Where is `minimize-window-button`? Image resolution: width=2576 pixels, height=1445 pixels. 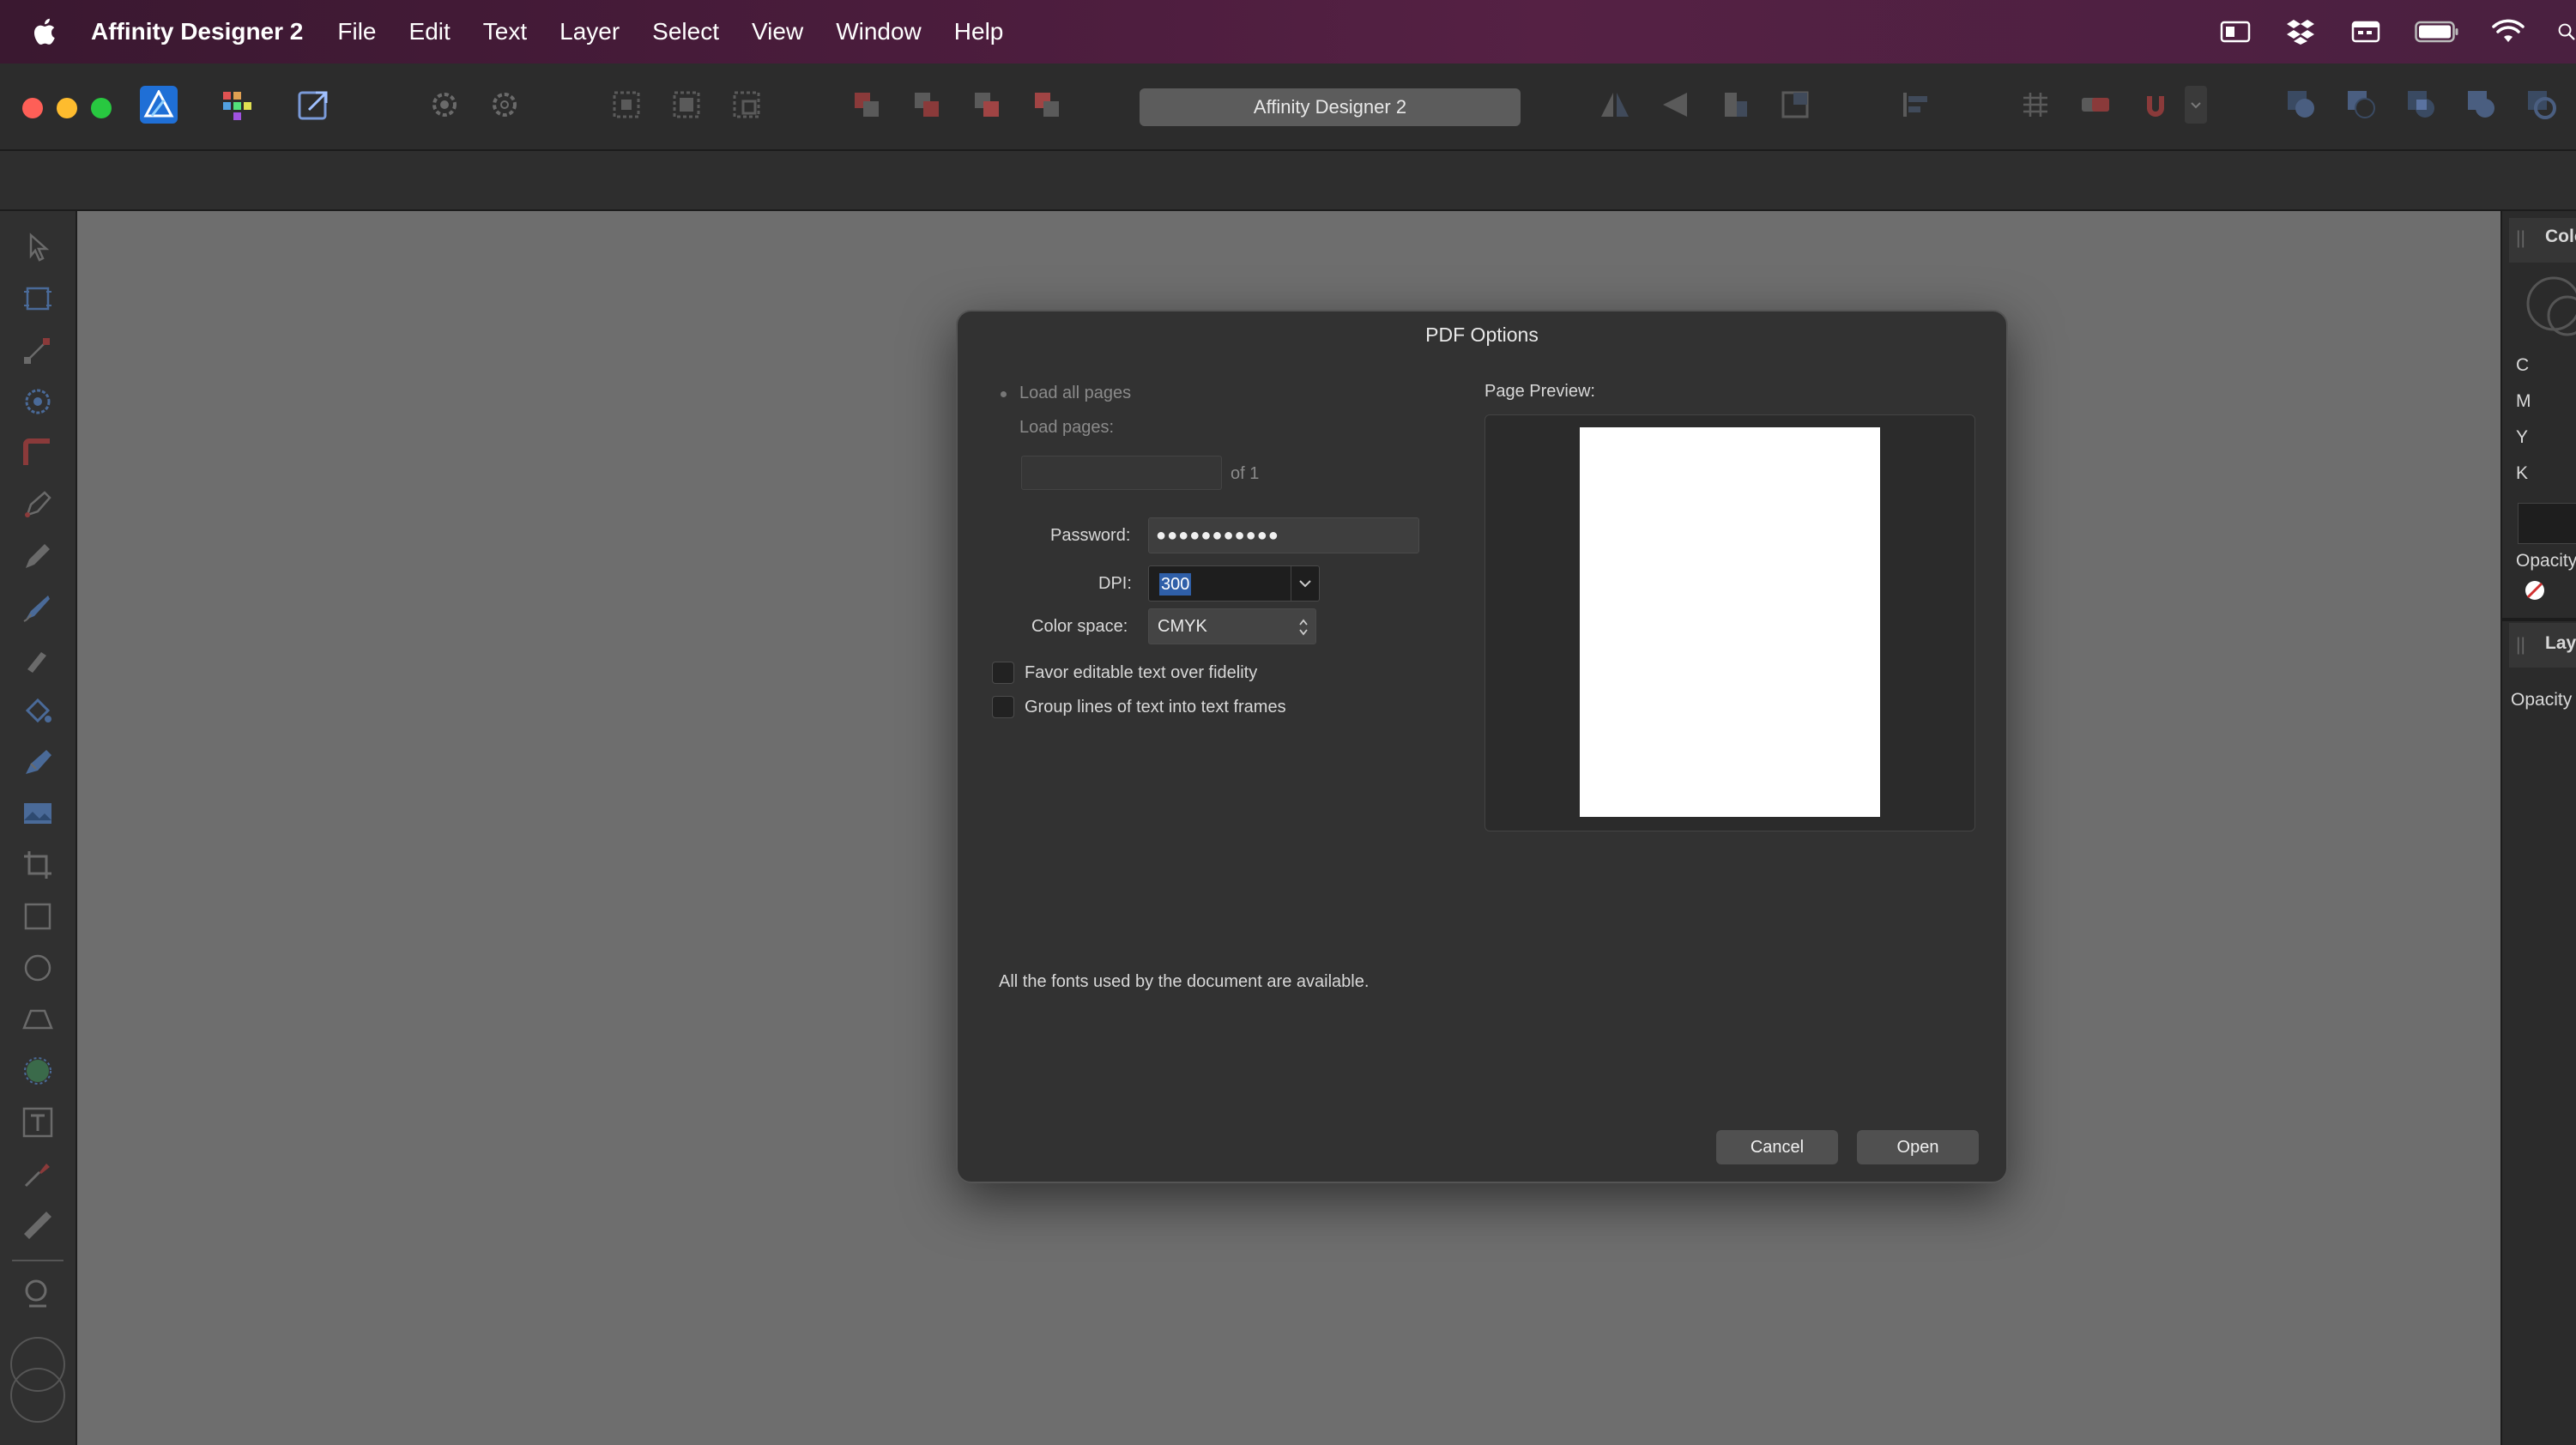
minimize-window-button is located at coordinates (67, 108).